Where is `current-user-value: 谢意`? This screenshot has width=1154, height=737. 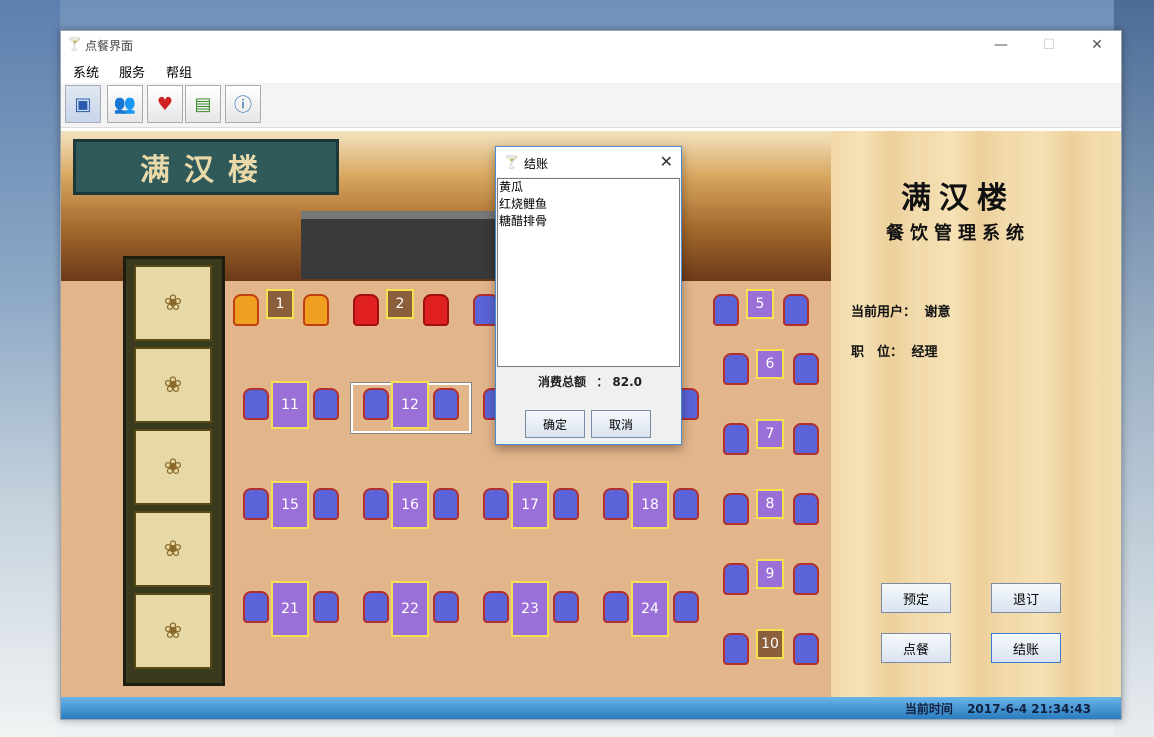 current-user-value: 谢意 is located at coordinates (937, 312).